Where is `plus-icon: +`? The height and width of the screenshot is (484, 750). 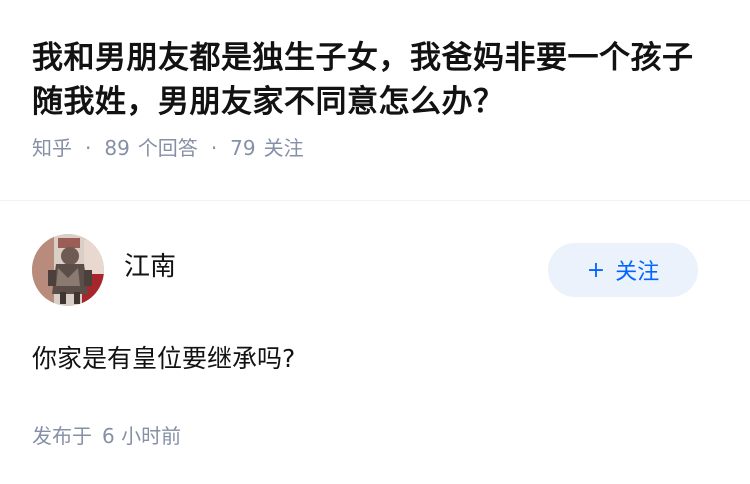 plus-icon: + is located at coordinates (596, 270).